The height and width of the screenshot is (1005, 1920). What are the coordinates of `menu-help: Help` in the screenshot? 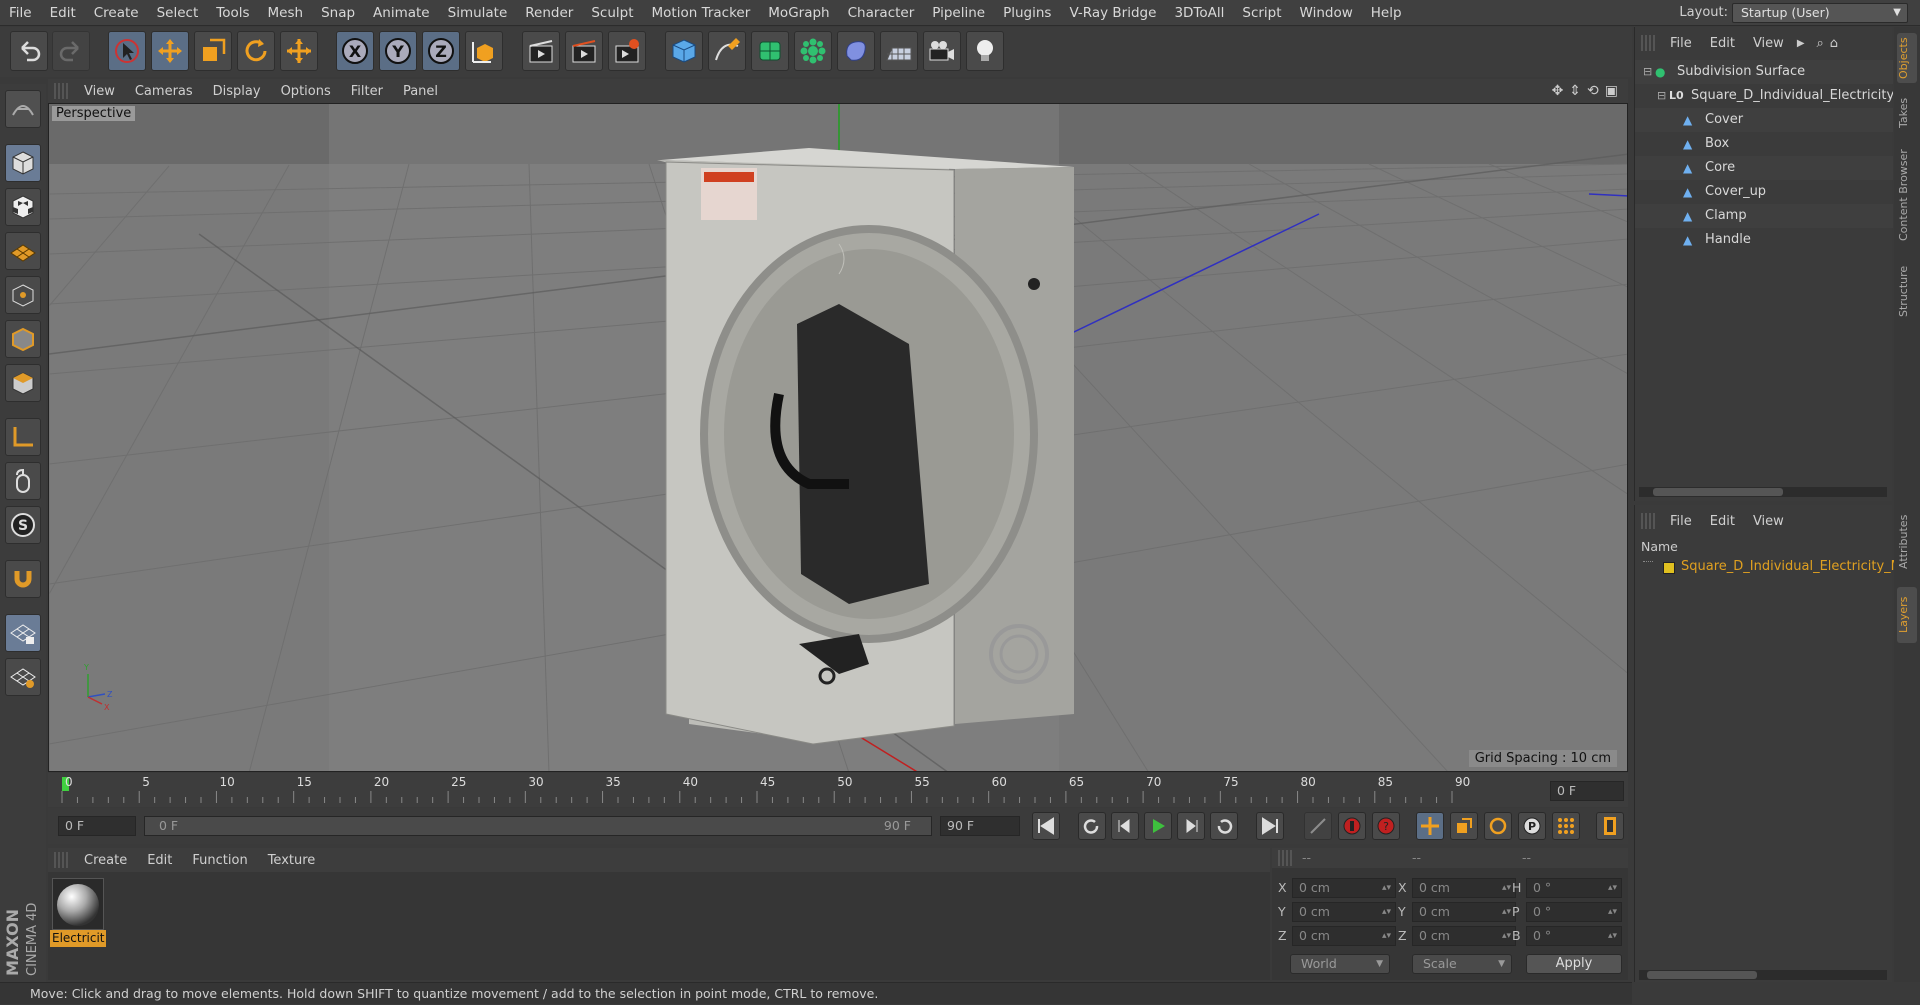 It's located at (1386, 13).